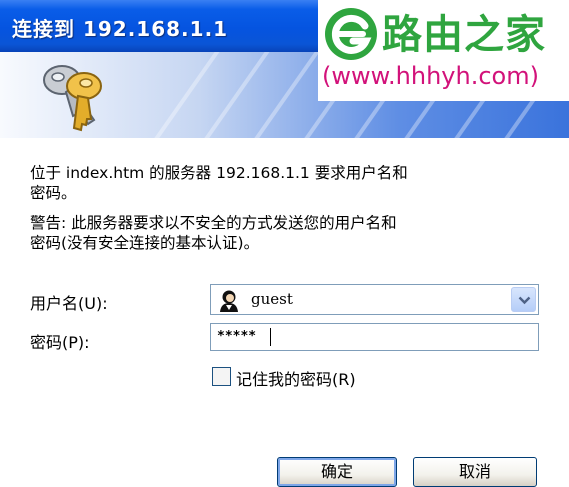  What do you see at coordinates (120, 29) in the screenshot?
I see `window-title: 连接到 192.168.1.1` at bounding box center [120, 29].